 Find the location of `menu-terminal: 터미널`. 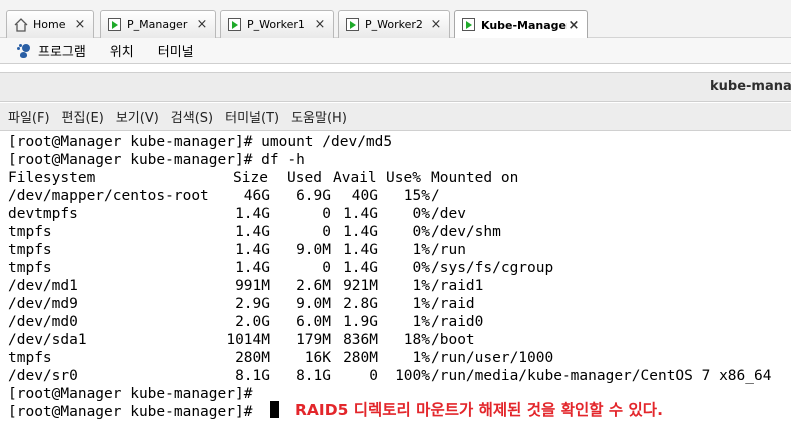

menu-terminal: 터미널 is located at coordinates (176, 50).